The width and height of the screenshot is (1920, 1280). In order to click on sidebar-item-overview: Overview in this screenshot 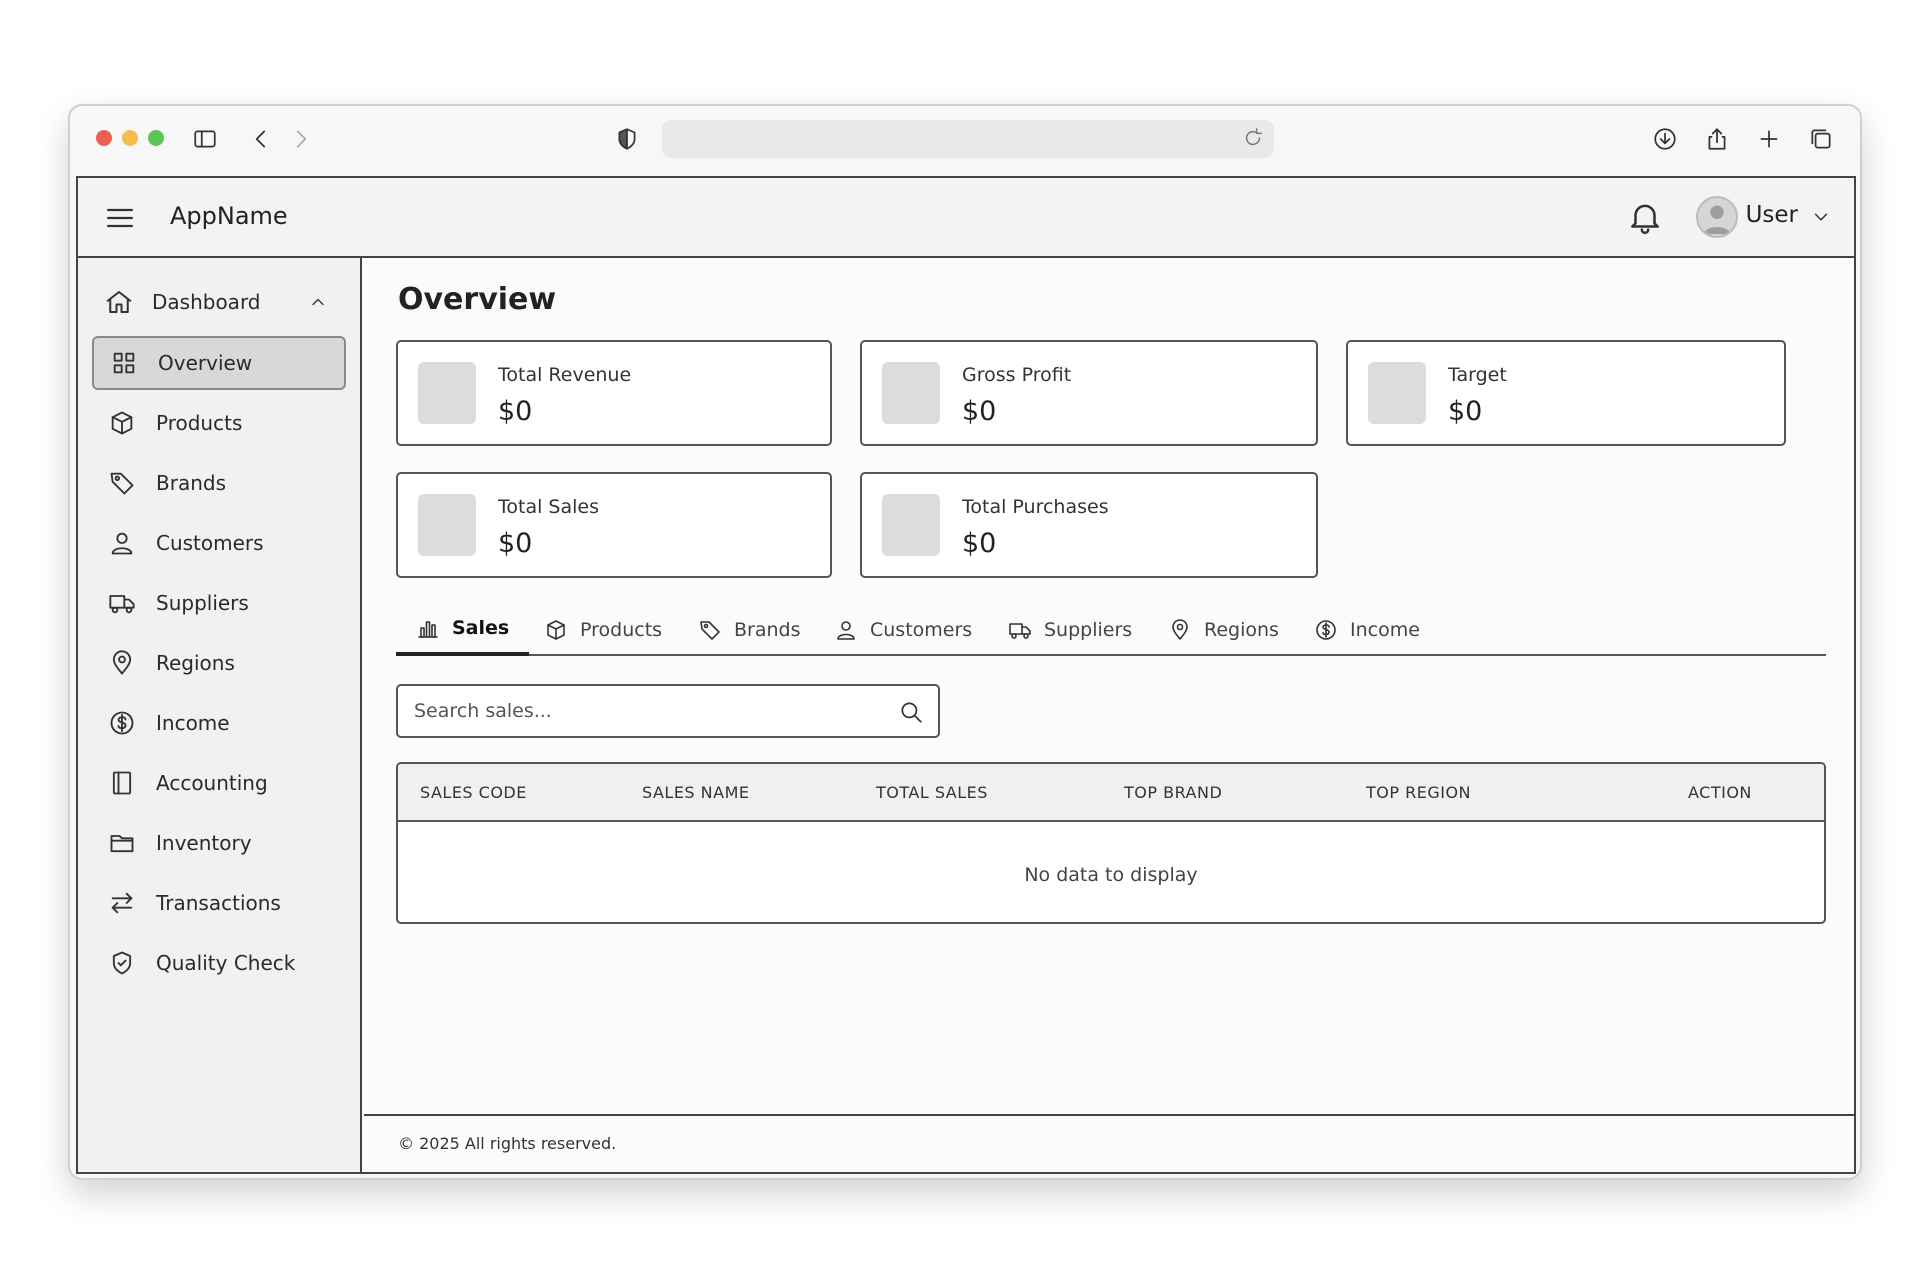, I will do `click(219, 363)`.